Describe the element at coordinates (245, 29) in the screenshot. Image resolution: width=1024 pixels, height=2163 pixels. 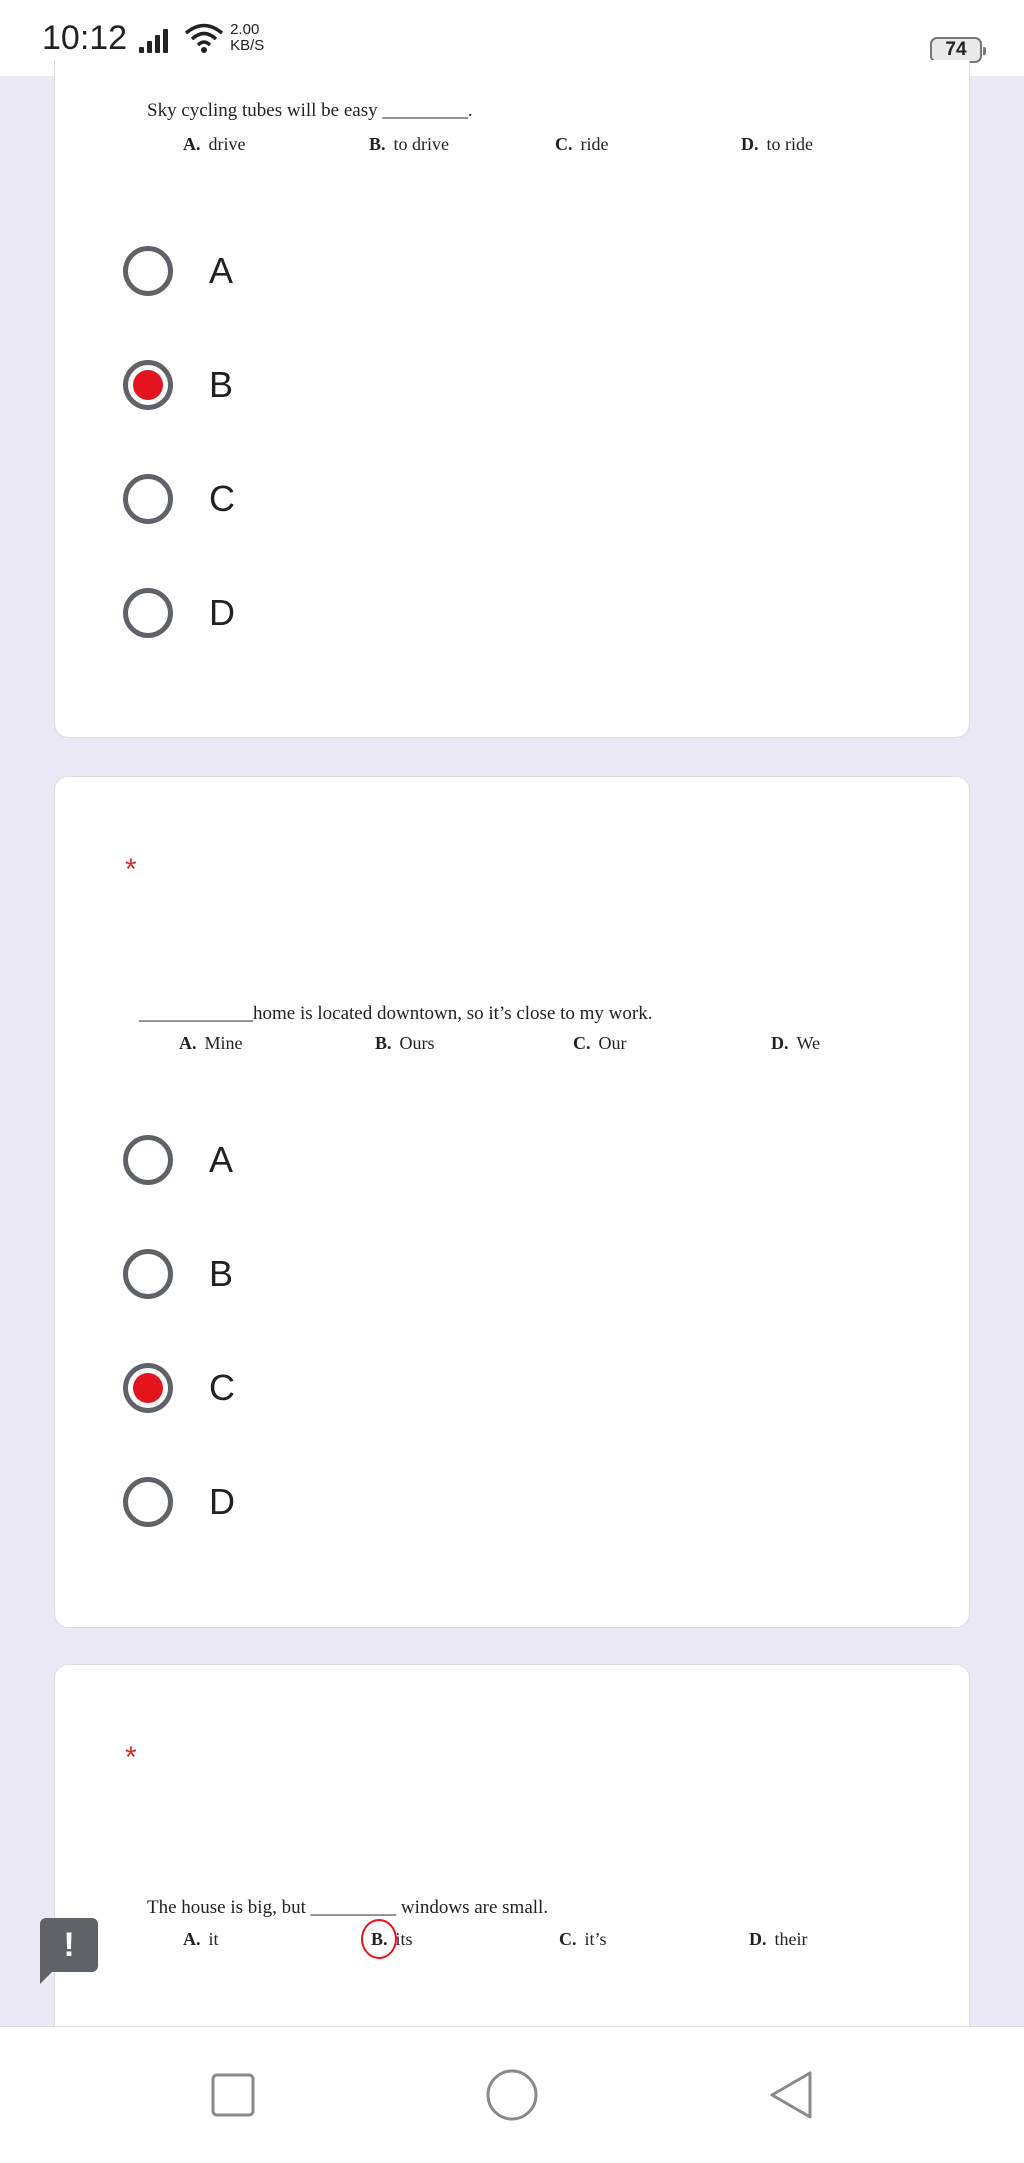
I see `network-speed-value: 2.00` at that location.